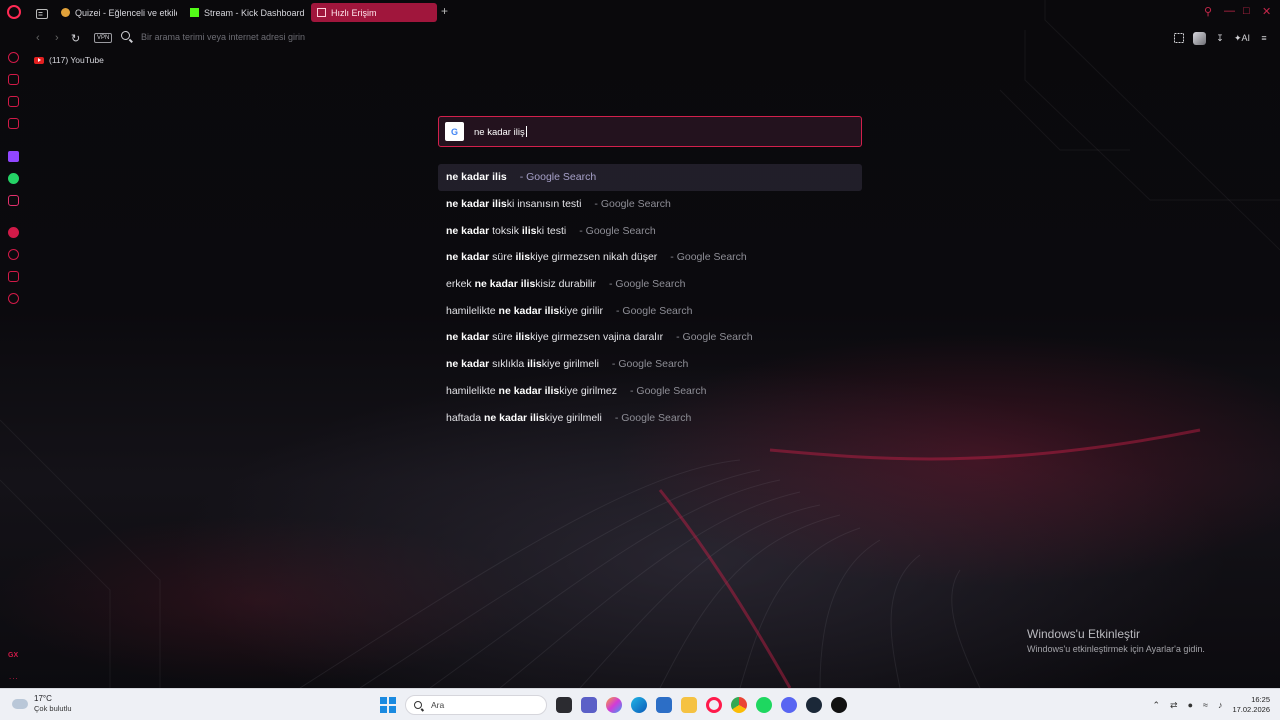  Describe the element at coordinates (650, 177) in the screenshot. I see `suggestion-item: ne kadar ilis - Google Search` at that location.